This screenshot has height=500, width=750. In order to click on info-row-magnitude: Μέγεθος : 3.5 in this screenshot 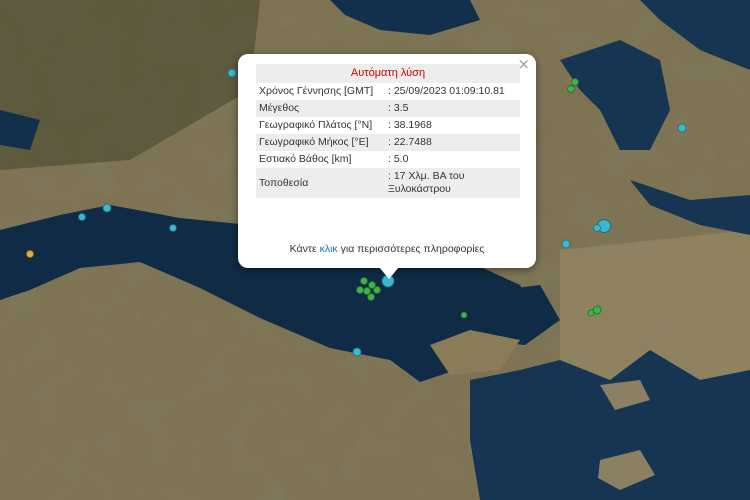, I will do `click(388, 108)`.